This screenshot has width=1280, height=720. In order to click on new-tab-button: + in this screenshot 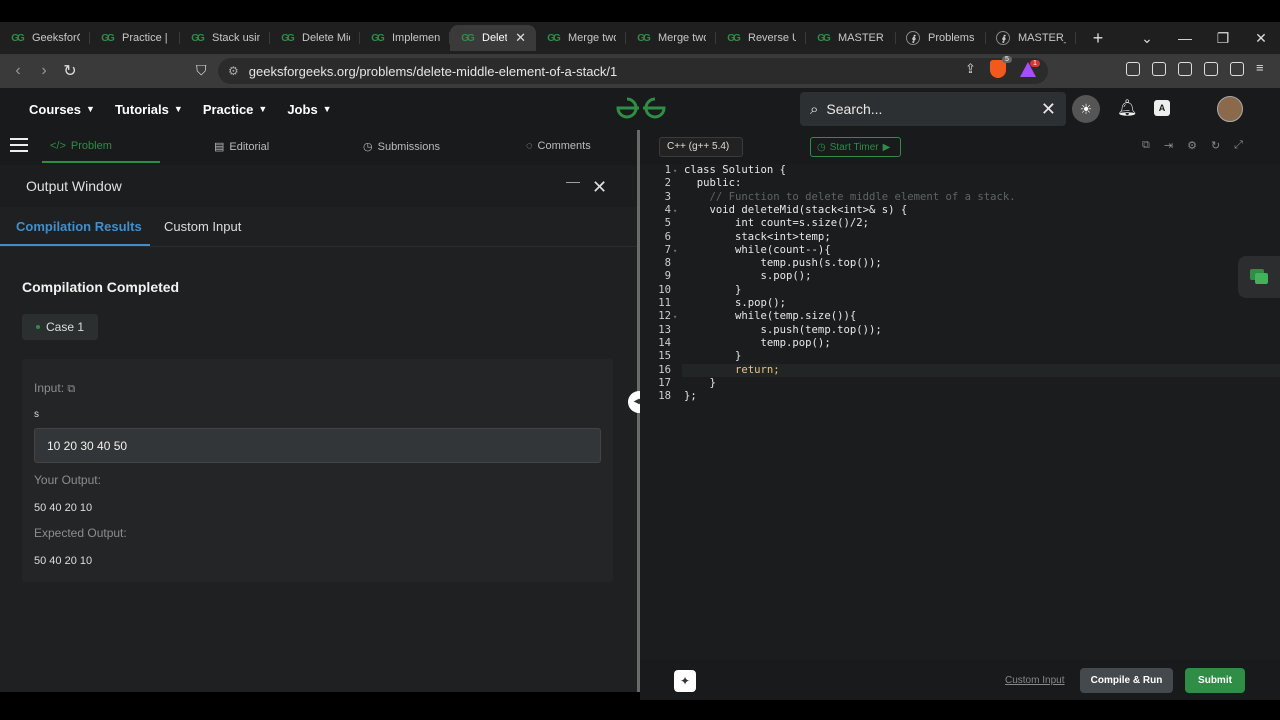, I will do `click(1098, 38)`.